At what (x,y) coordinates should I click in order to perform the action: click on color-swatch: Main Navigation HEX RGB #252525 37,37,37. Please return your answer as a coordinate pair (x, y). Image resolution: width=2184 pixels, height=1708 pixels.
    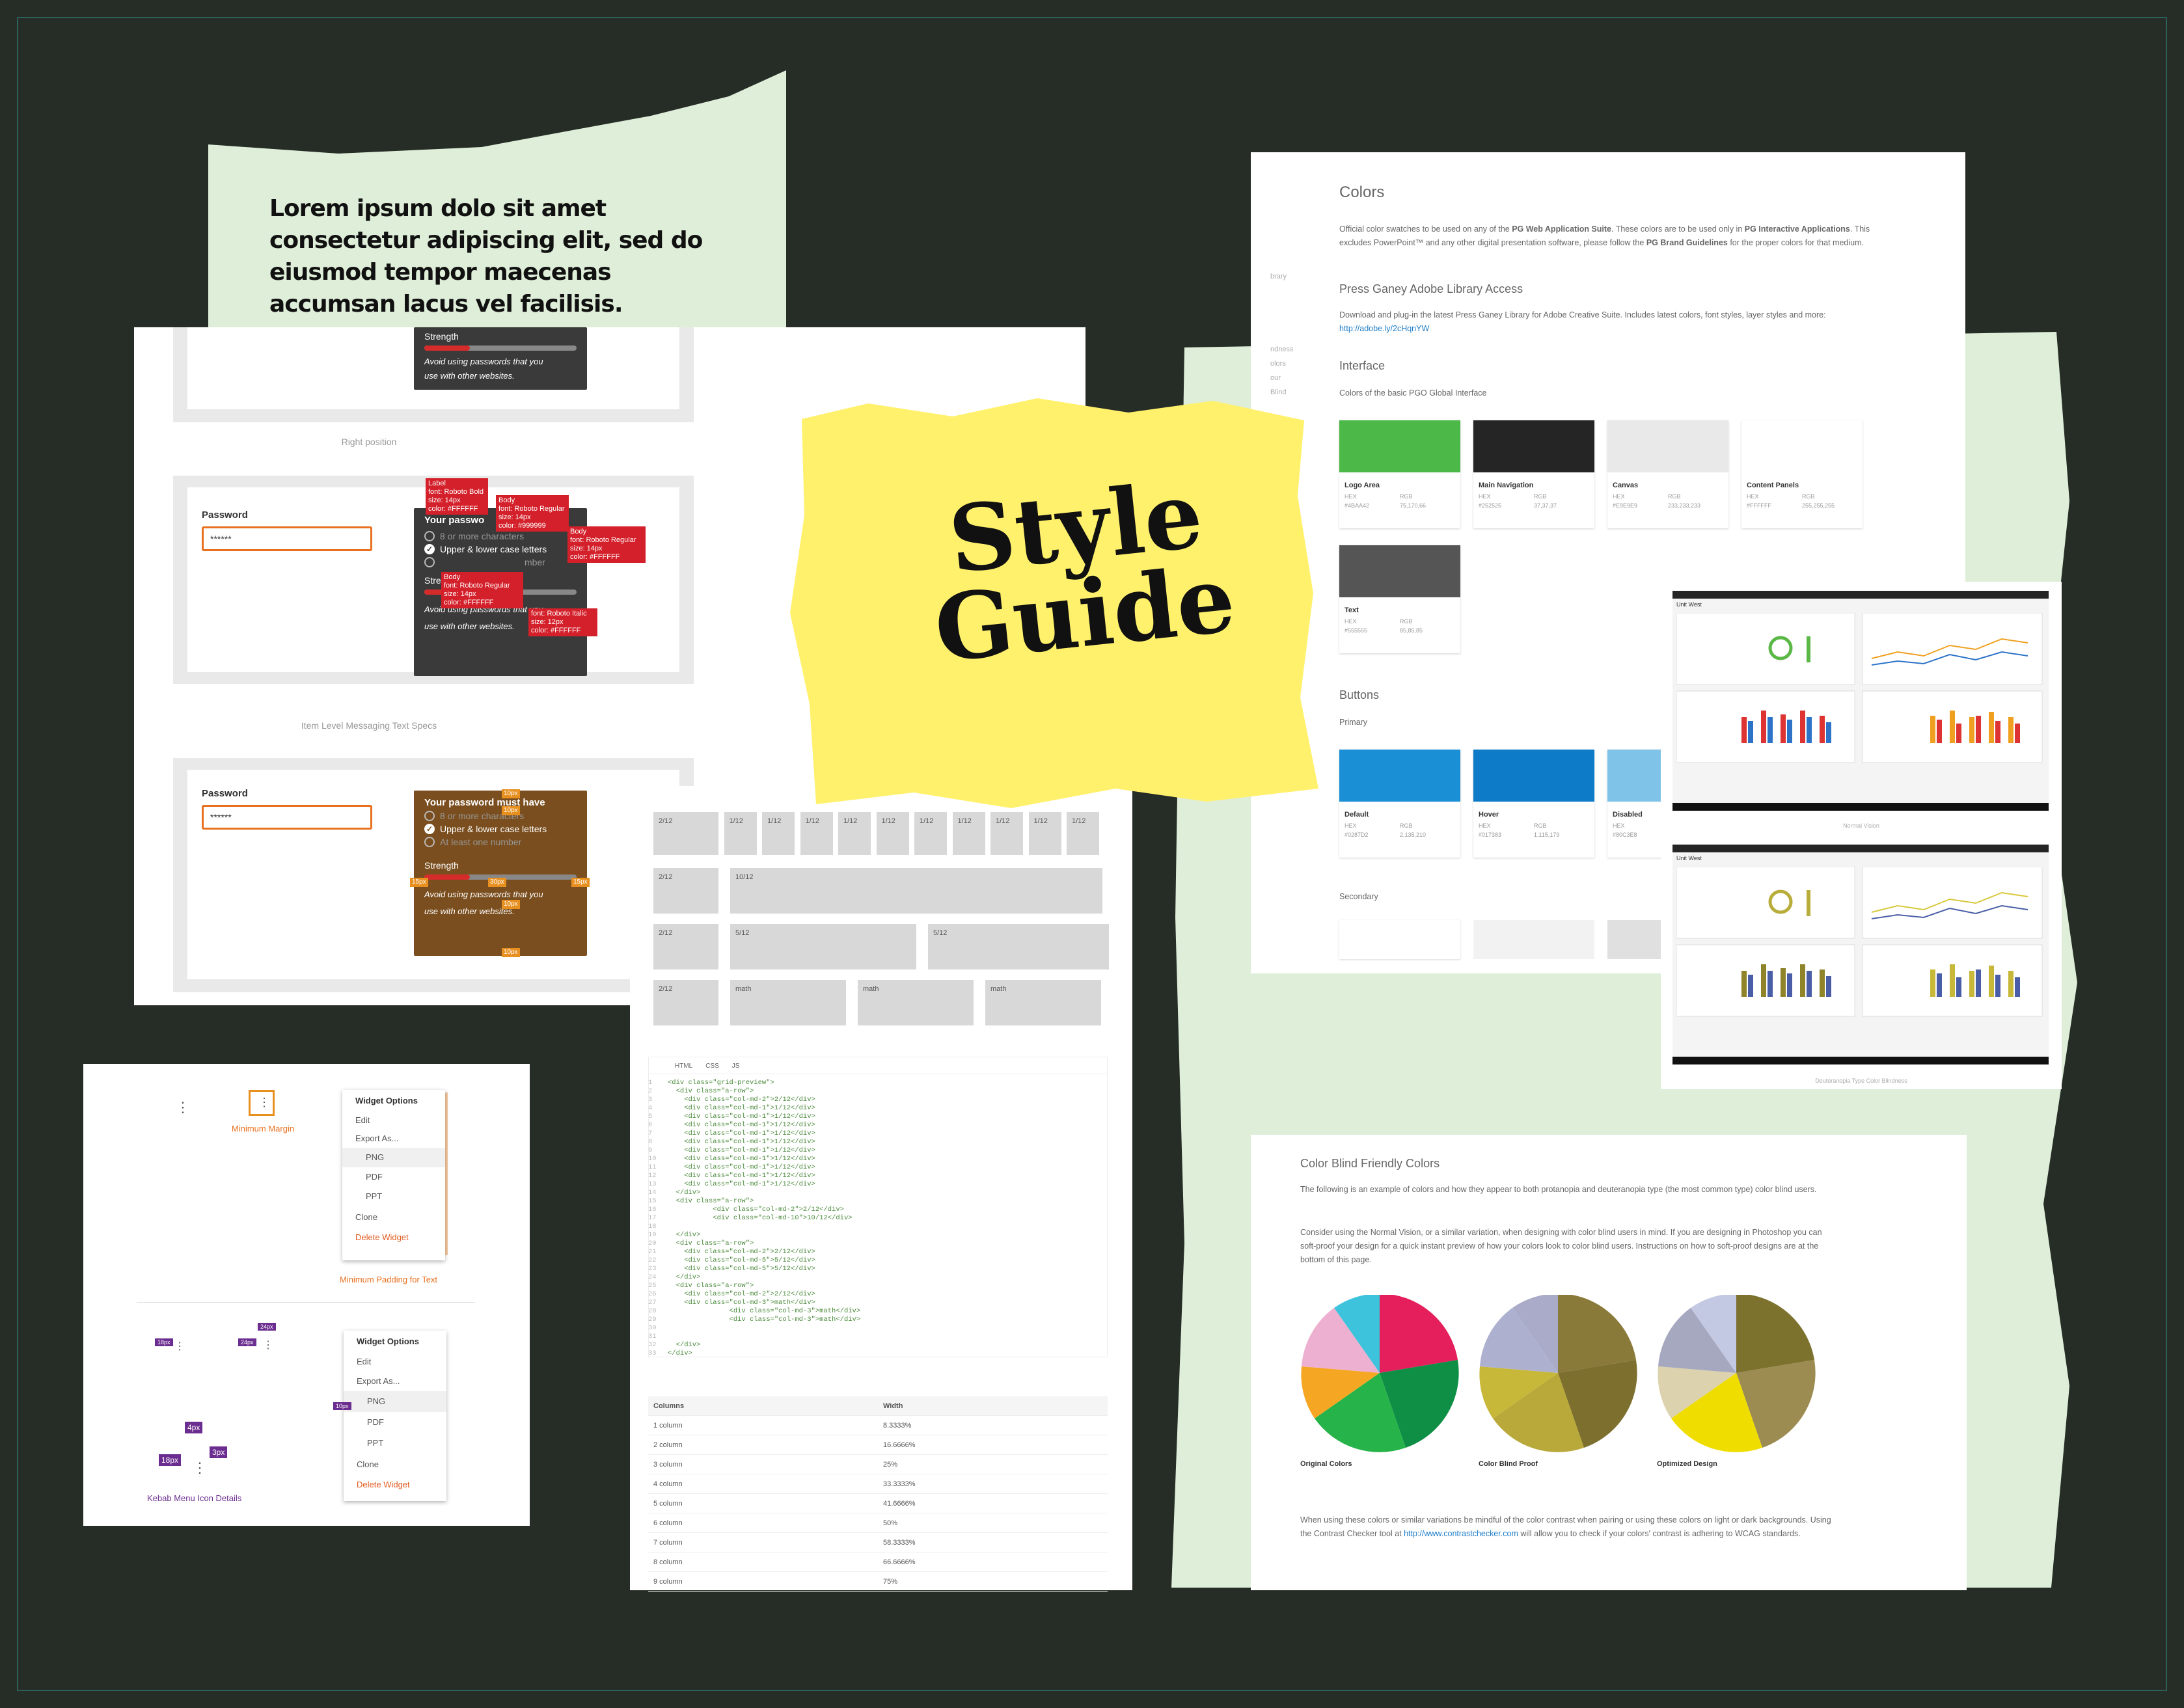
    Looking at the image, I should click on (1534, 474).